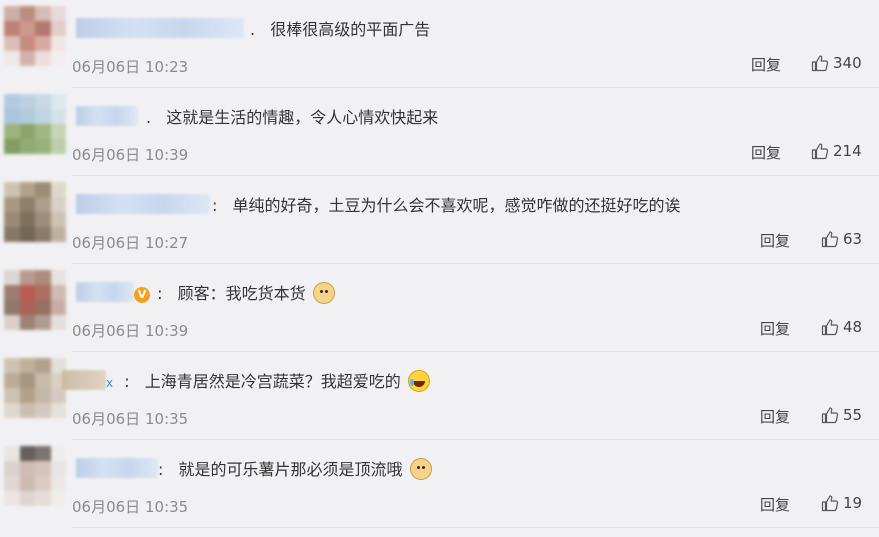 This screenshot has height=537, width=879. Describe the element at coordinates (853, 415) in the screenshot. I see `like-count: 55` at that location.